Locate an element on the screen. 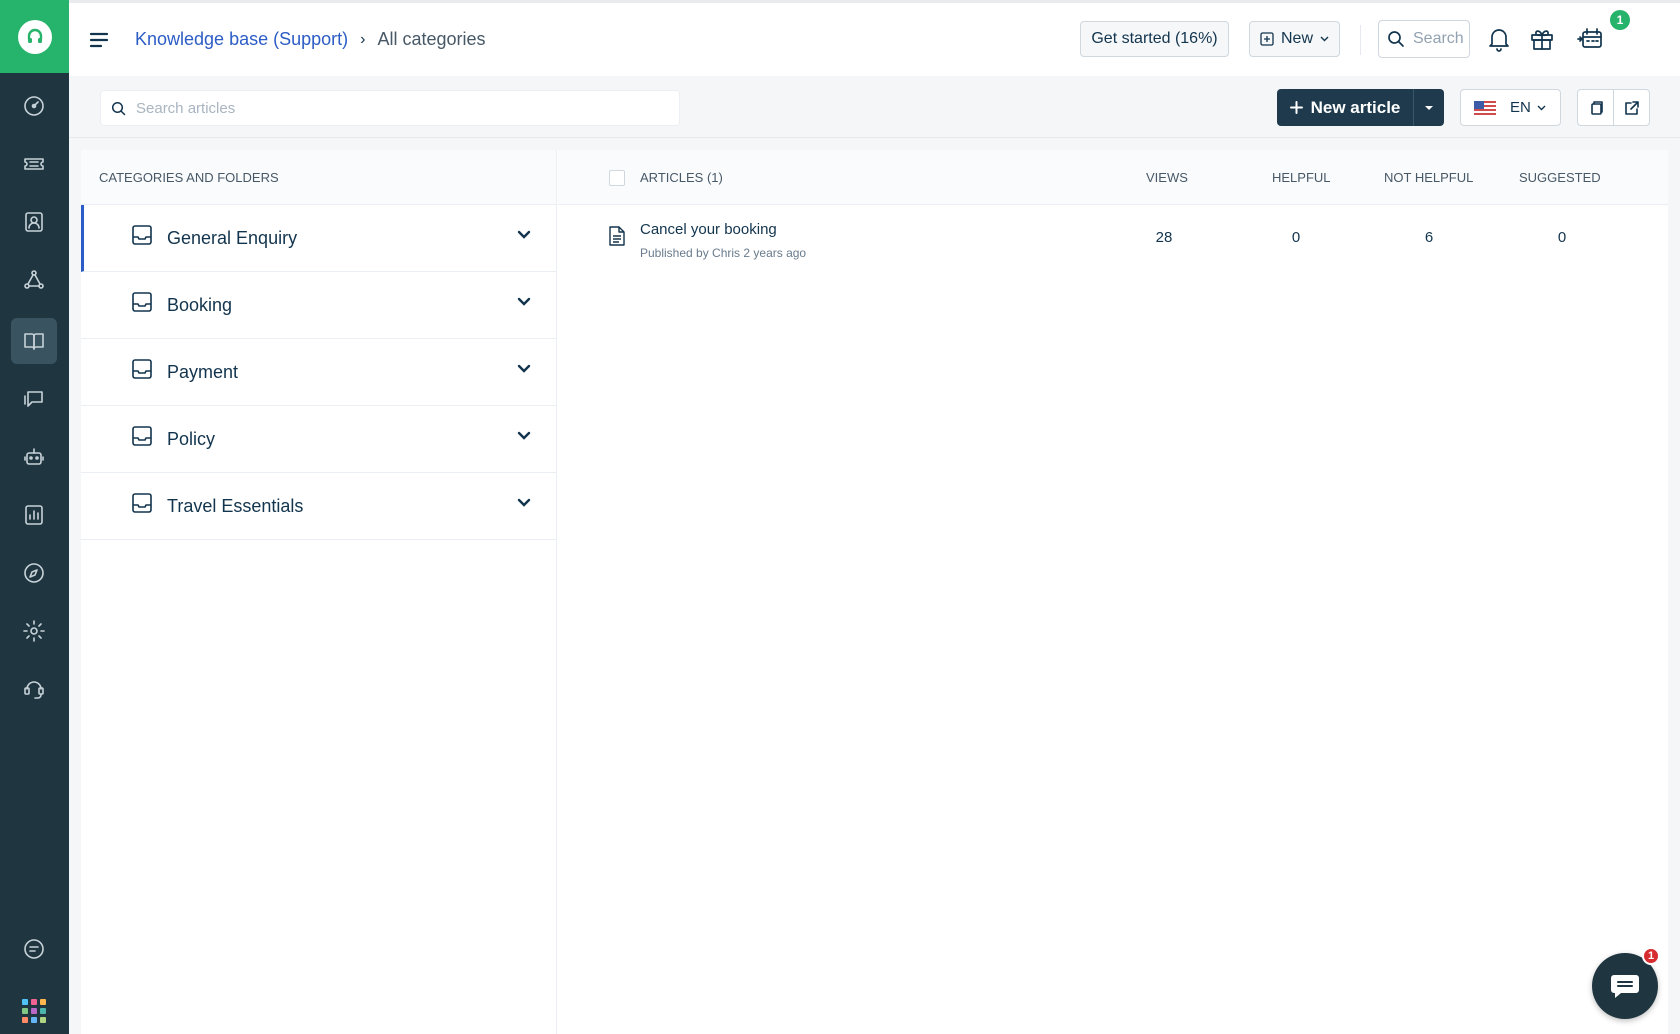  copy-link-button is located at coordinates (1595, 107).